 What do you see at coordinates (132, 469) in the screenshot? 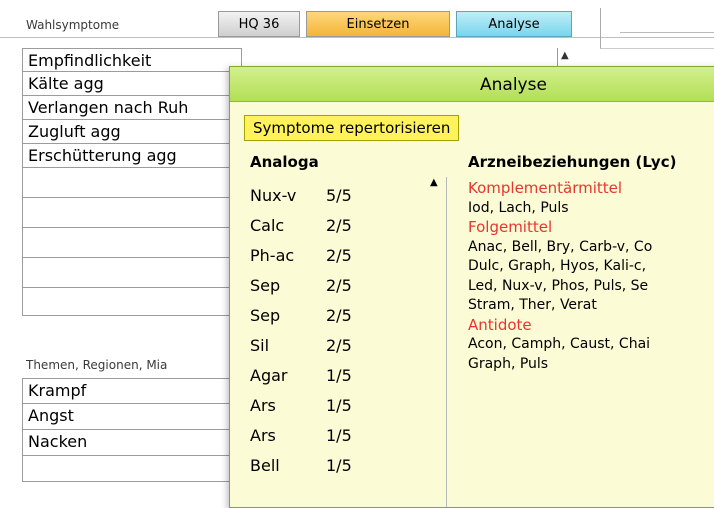
I see `theme-row` at bounding box center [132, 469].